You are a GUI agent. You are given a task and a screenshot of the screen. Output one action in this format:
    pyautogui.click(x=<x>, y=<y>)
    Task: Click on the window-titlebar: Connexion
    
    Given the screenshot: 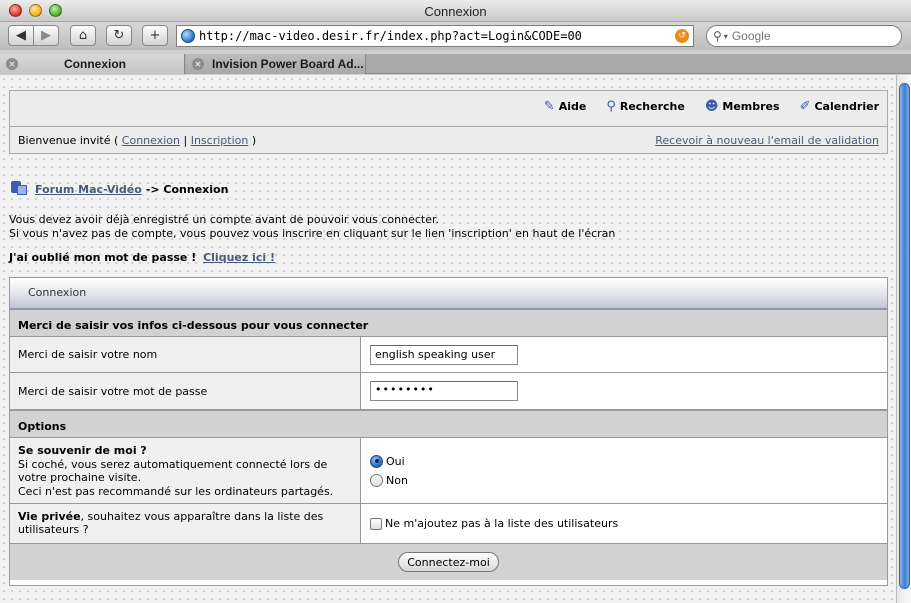 What is the action you would take?
    pyautogui.click(x=455, y=11)
    